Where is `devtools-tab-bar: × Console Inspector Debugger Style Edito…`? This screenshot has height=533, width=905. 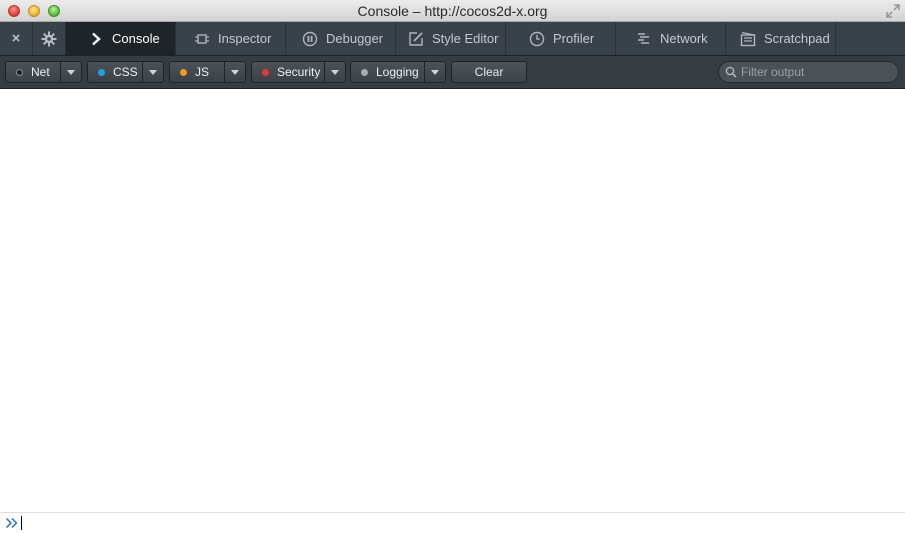
devtools-tab-bar: × Console Inspector Debugger Style Edito… is located at coordinates (452, 39).